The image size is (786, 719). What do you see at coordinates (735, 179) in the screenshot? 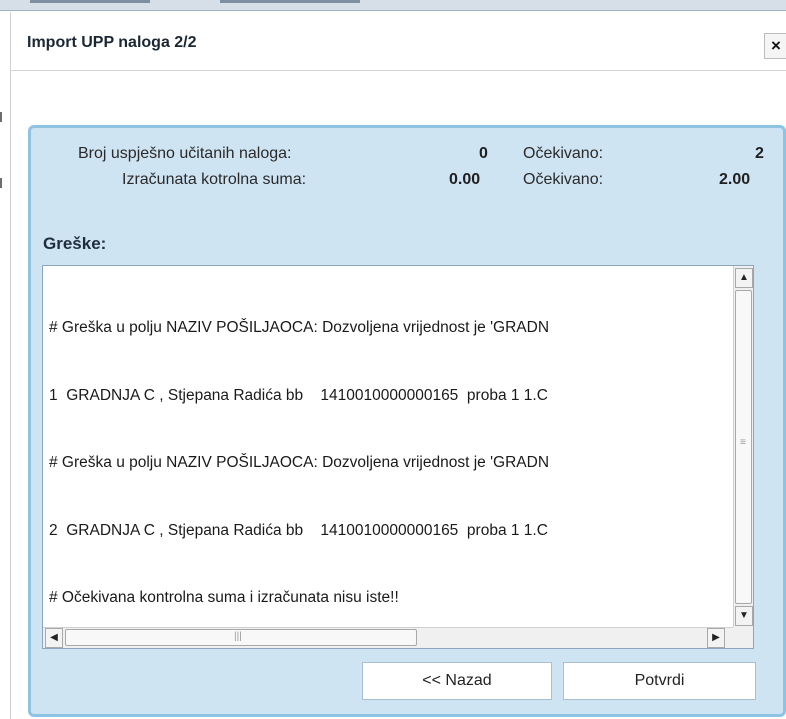
I see `expected-checksum-value: 2.00` at bounding box center [735, 179].